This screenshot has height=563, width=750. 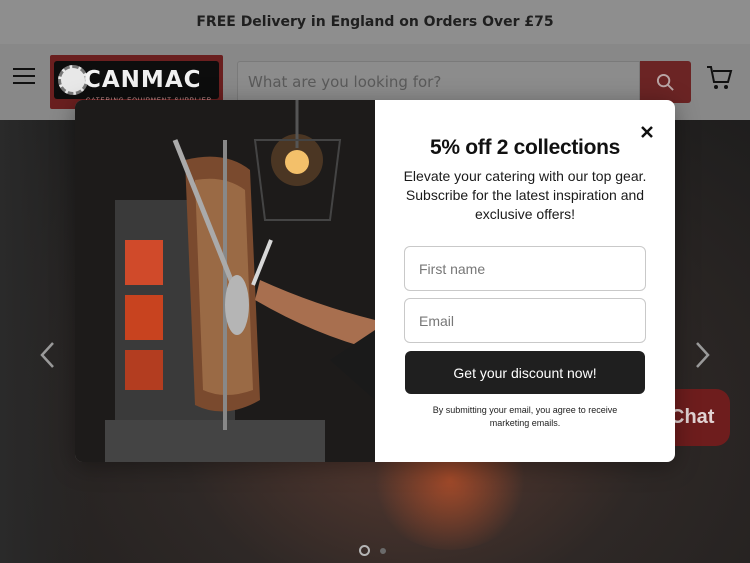 I want to click on first-name-field, so click(x=525, y=268).